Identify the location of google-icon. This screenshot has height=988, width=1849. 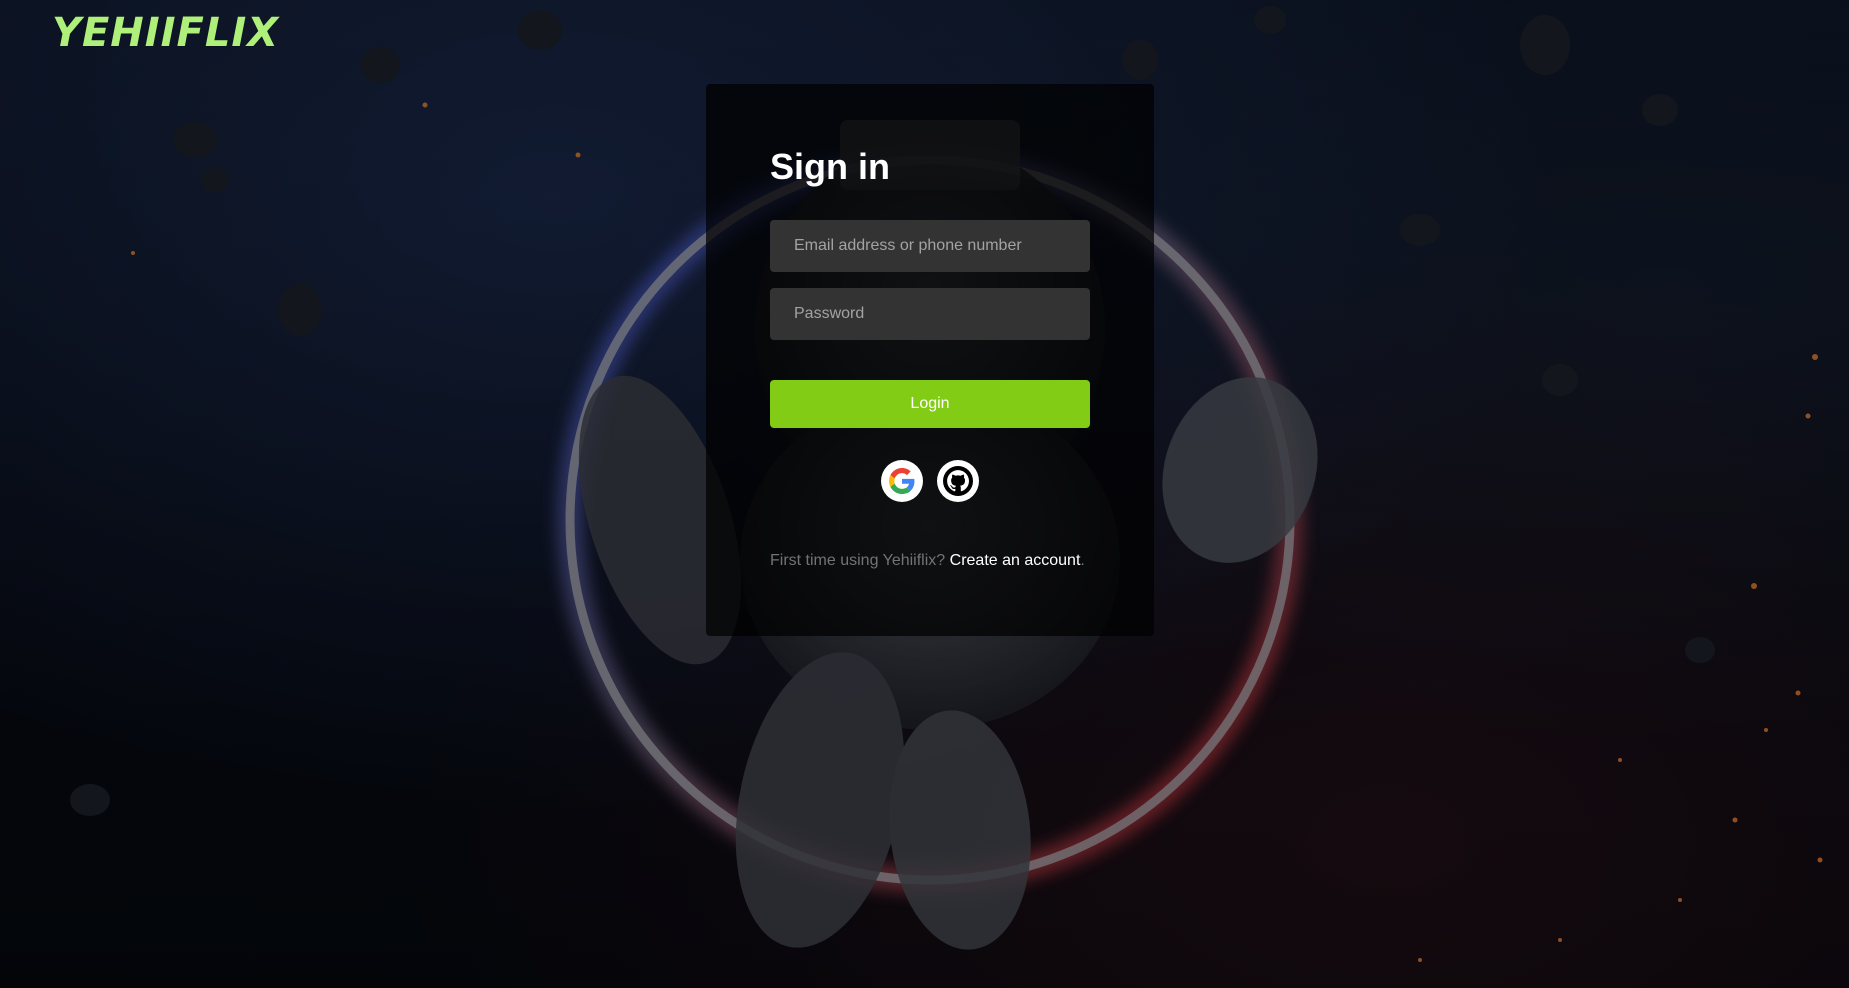
(902, 481).